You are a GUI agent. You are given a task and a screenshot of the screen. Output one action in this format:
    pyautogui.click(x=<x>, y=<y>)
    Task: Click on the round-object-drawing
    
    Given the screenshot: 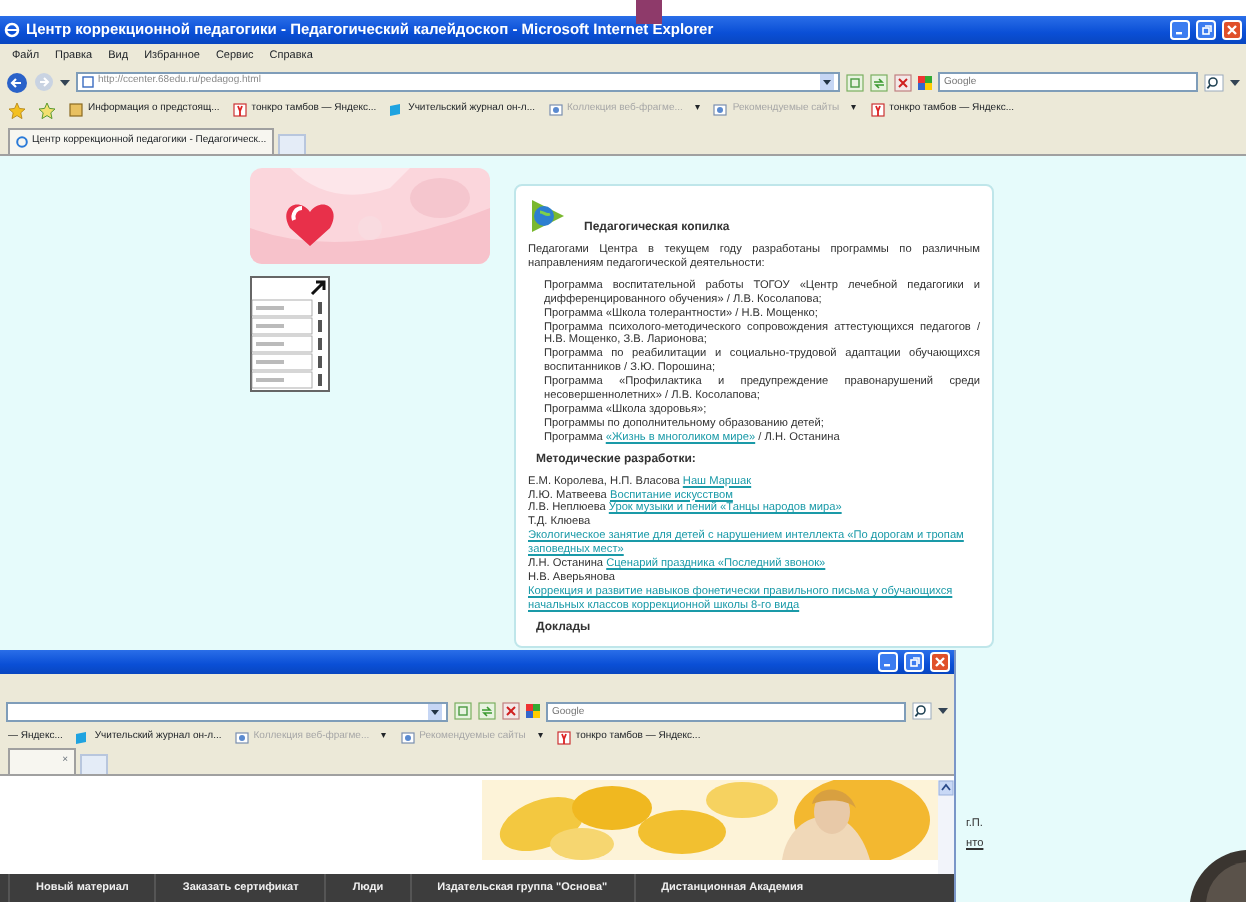 What is the action you would take?
    pyautogui.click(x=1218, y=876)
    